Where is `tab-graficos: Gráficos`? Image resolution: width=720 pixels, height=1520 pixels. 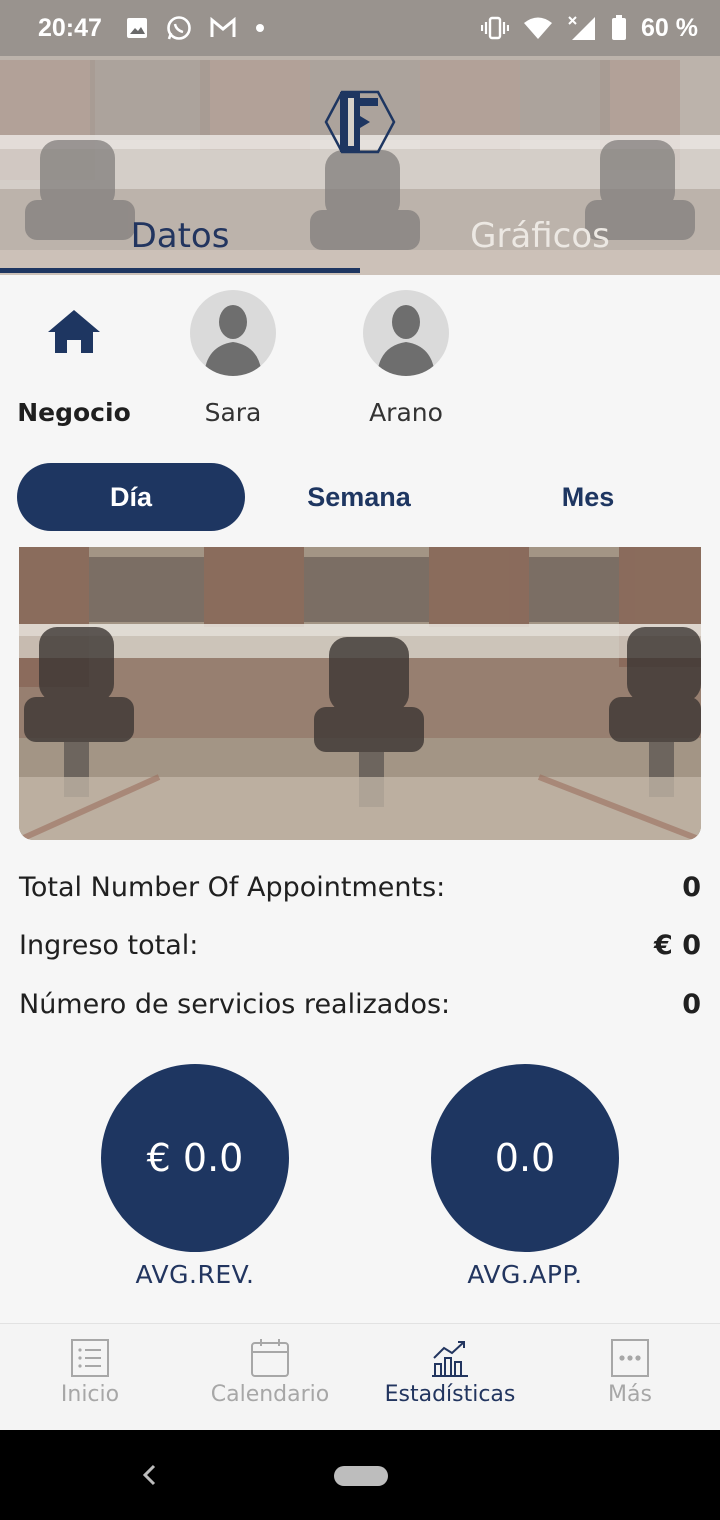
tab-graficos: Gráficos is located at coordinates (540, 236).